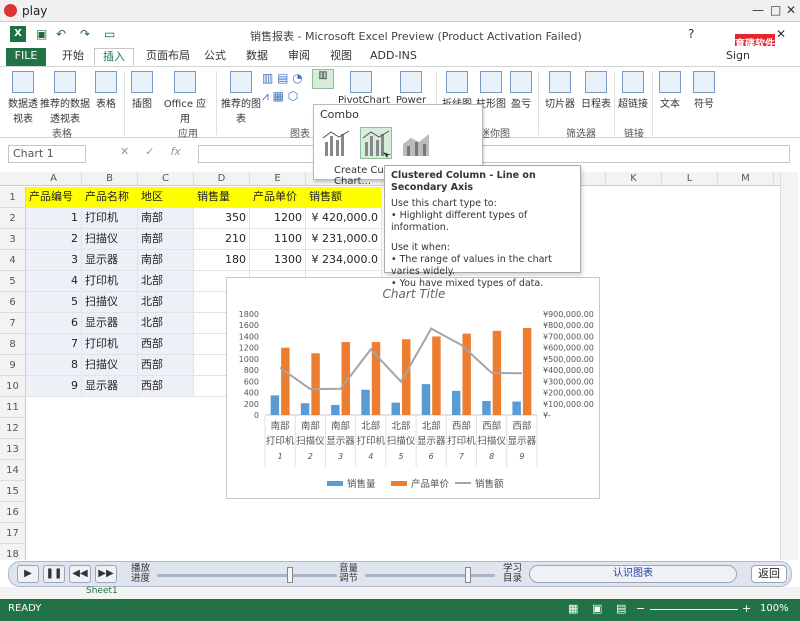 Image resolution: width=800 pixels, height=621 pixels. What do you see at coordinates (336, 143) in the screenshot?
I see `clustered-column-line-option` at bounding box center [336, 143].